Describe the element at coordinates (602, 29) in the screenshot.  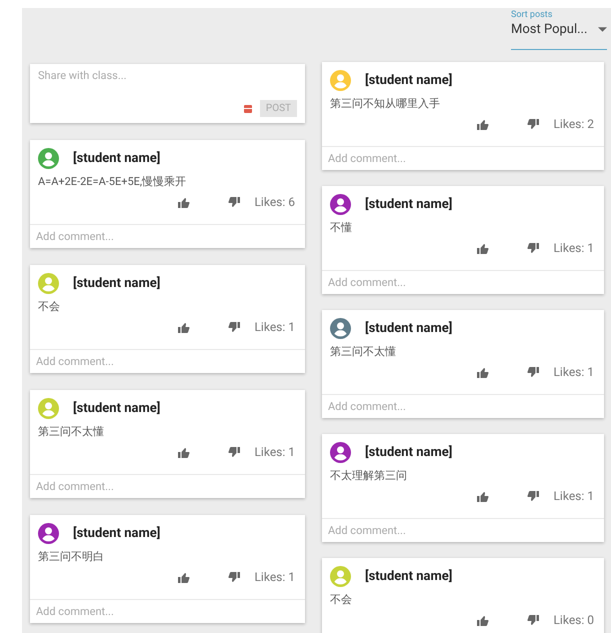
I see `dropdown-arrow-icon` at that location.